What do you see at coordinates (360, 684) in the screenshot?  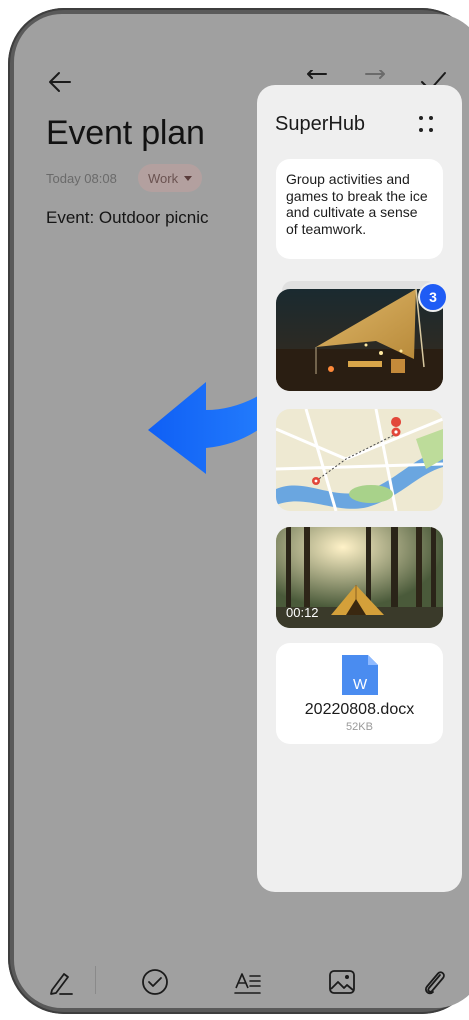 I see `svg-text: W` at bounding box center [360, 684].